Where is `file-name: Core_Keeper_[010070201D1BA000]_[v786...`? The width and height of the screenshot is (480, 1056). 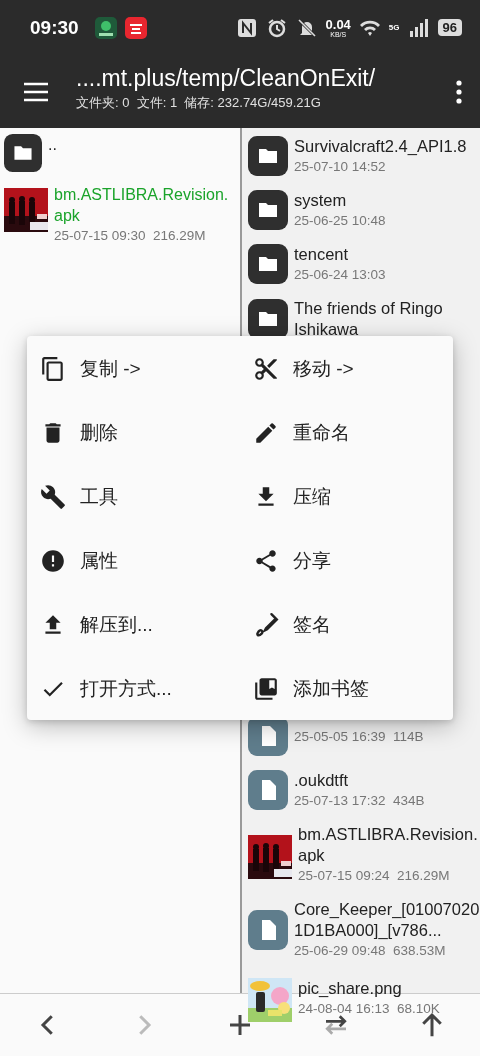 file-name: Core_Keeper_[010070201D1BA000]_[v786... is located at coordinates (387, 920).